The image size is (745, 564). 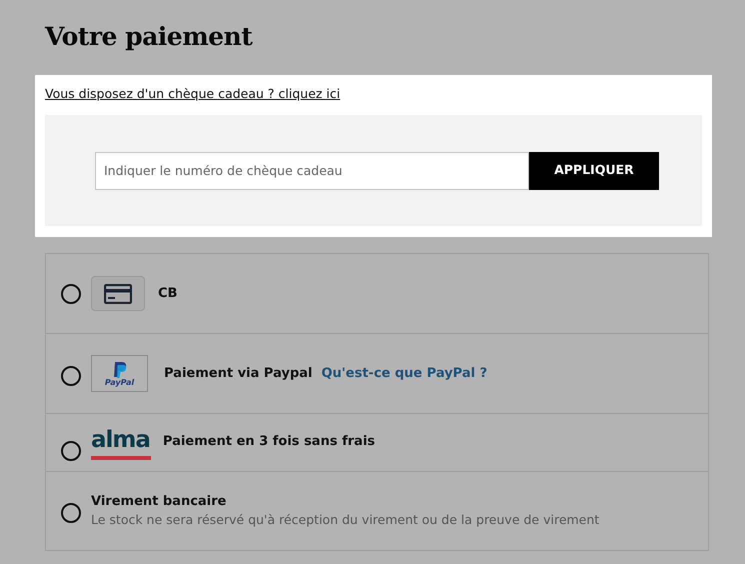 What do you see at coordinates (192, 93) in the screenshot?
I see `gift-card-link: Vous disposez d'un chèque cadeau ? cliquez ici` at bounding box center [192, 93].